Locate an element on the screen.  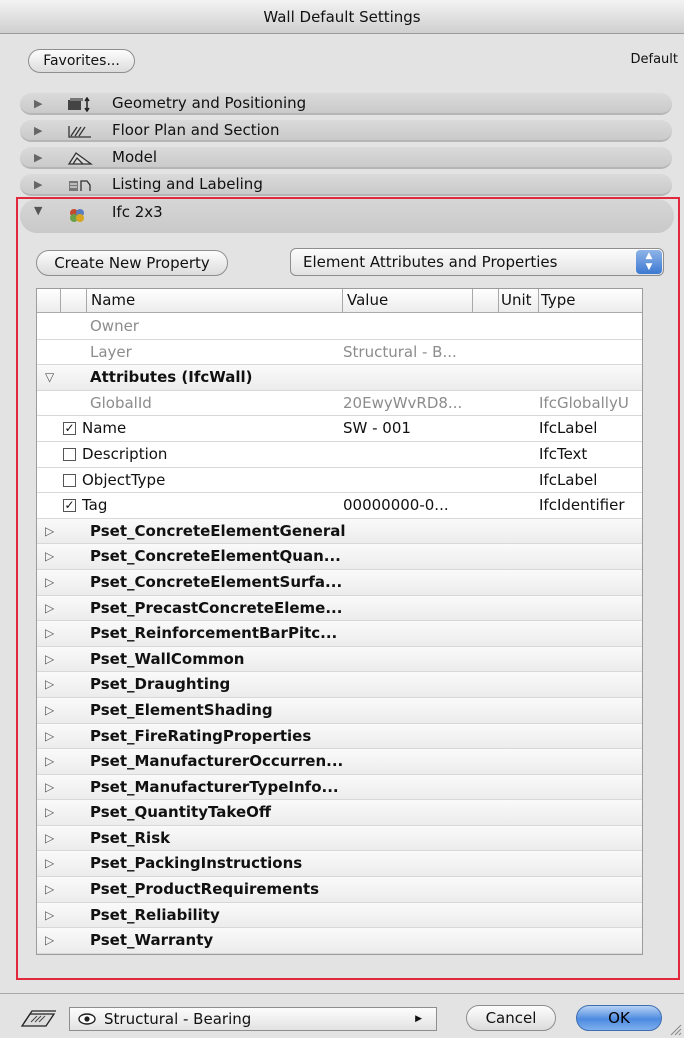
disclosure-triangle-open-icon: ▼ is located at coordinates (38, 210).